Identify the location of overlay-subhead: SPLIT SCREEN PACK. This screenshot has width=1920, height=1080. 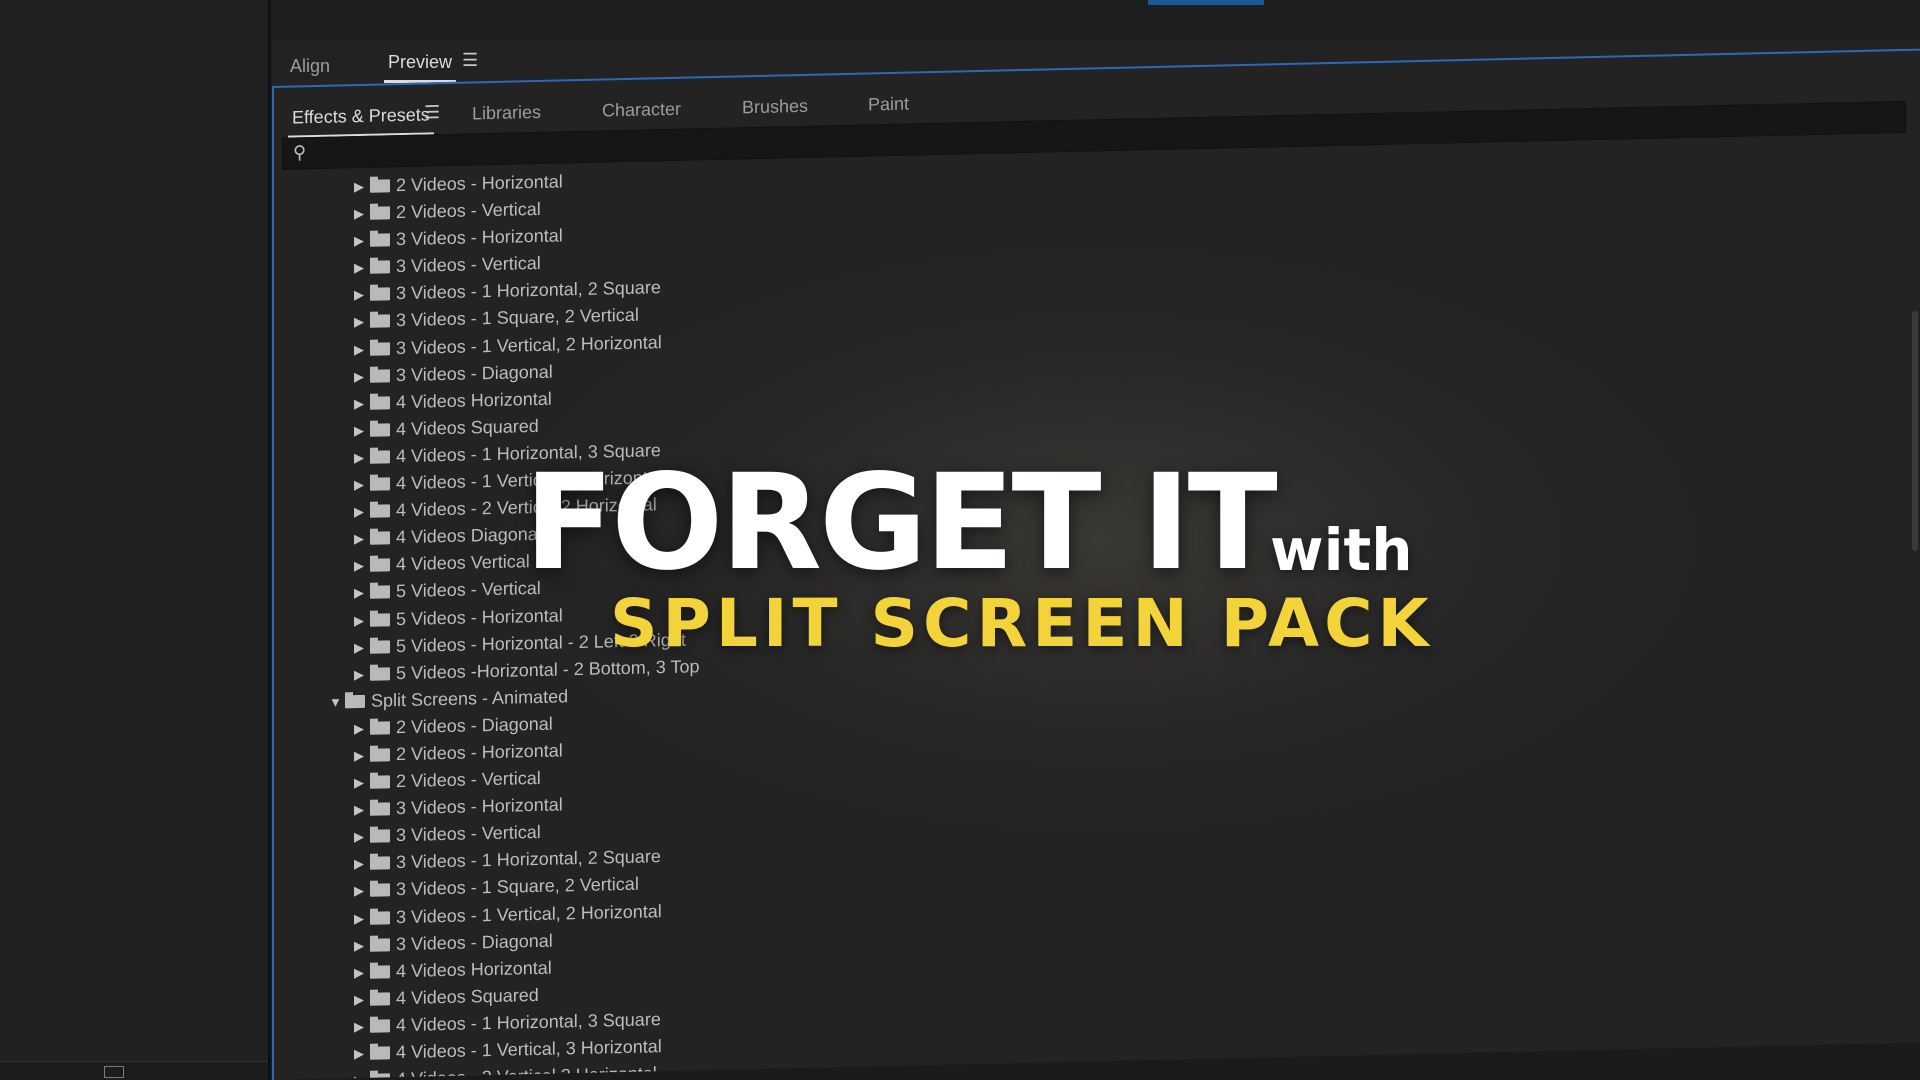
(1022, 623).